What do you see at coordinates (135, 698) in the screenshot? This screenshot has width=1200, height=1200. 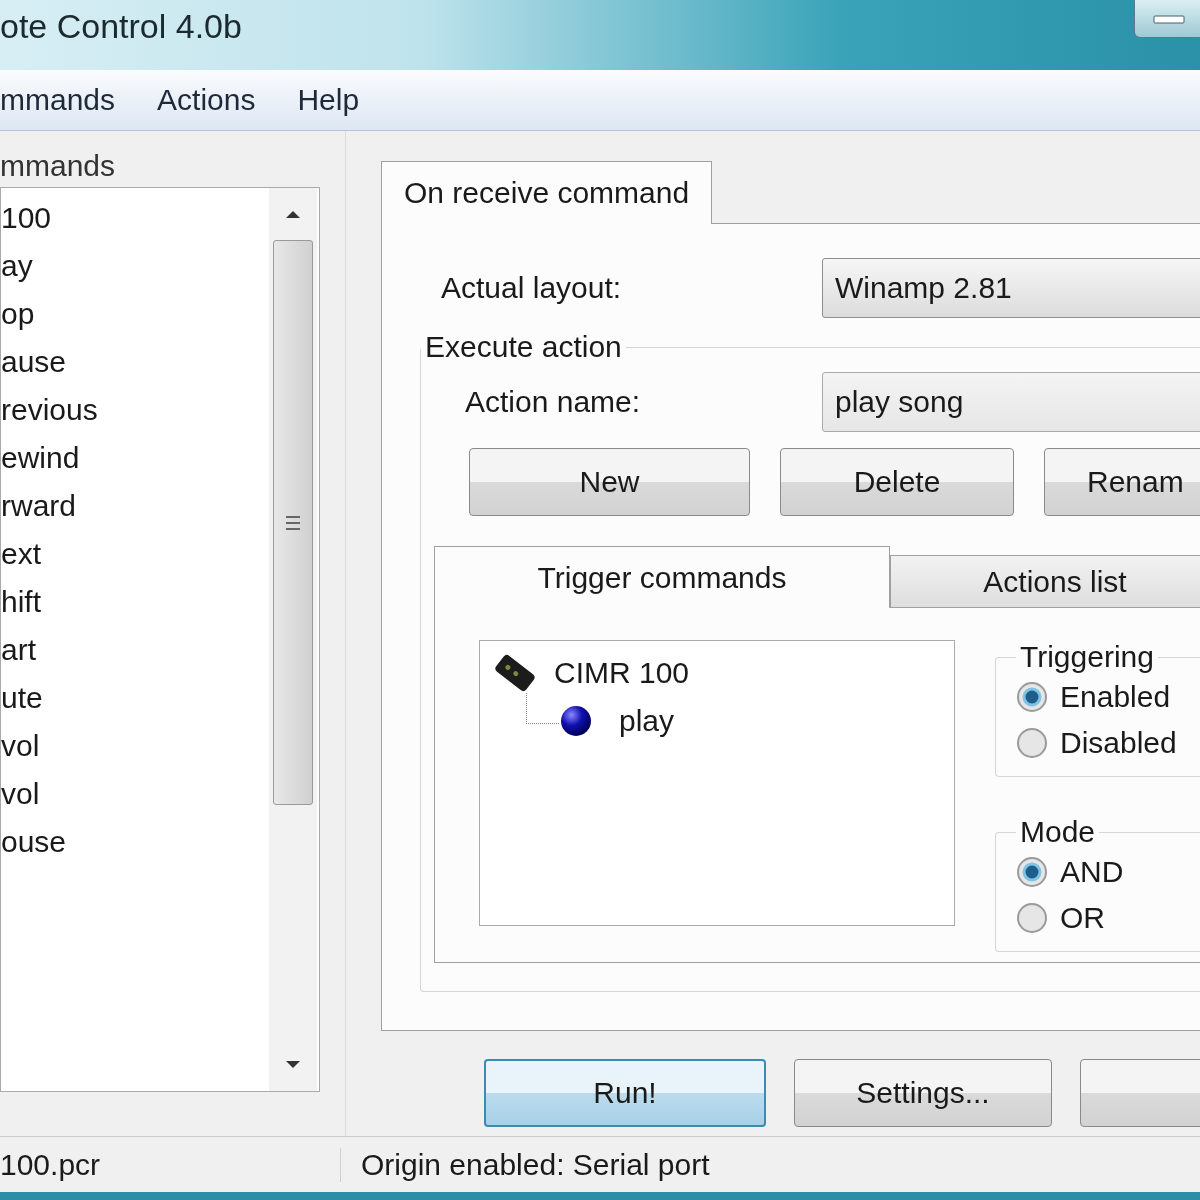 I see `list-item: ute` at bounding box center [135, 698].